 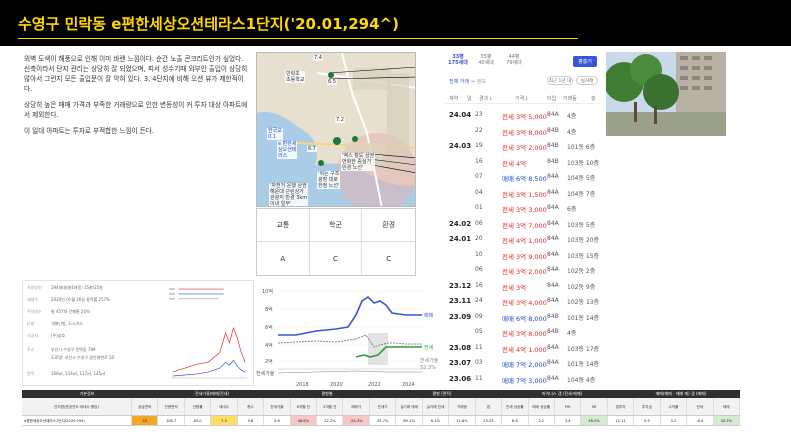 I want to click on transaction-row: 23.07 03 매매 7억 2,000 84A 101동 14층, so click(x=523, y=363).